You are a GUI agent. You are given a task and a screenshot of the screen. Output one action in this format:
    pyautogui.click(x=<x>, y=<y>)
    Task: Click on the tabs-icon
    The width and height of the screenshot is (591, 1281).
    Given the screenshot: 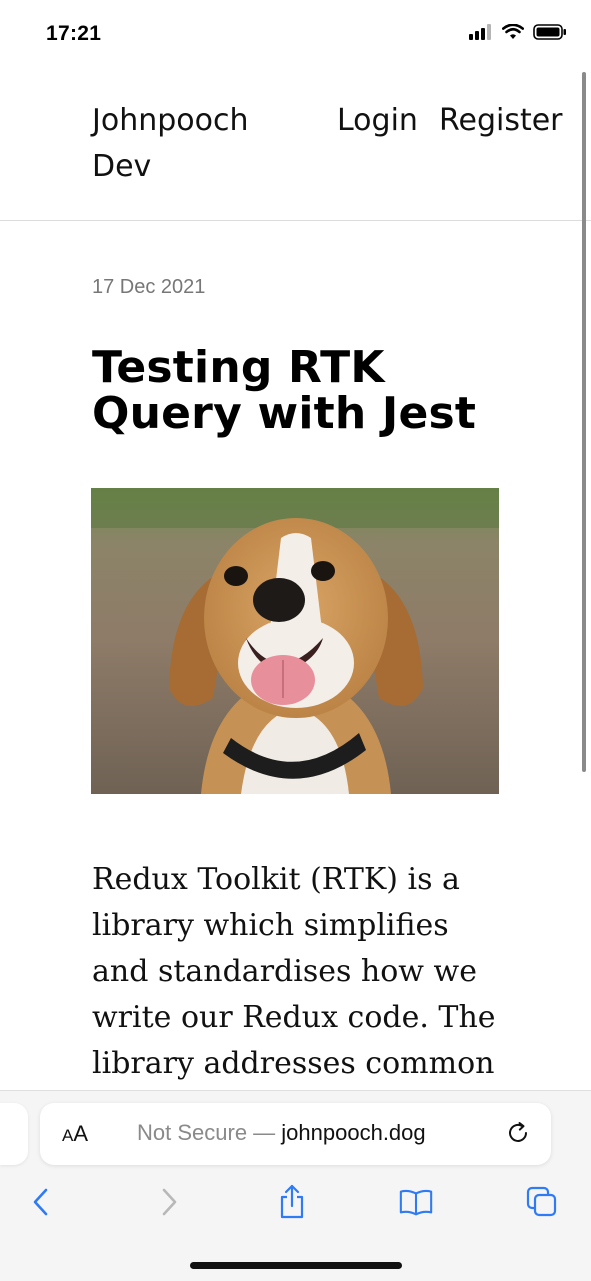 What is the action you would take?
    pyautogui.click(x=541, y=1201)
    